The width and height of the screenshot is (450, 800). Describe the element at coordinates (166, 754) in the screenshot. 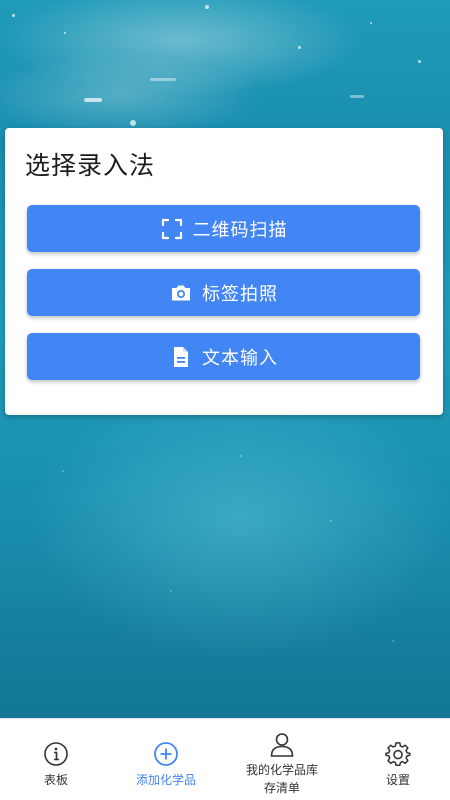

I see `add-circle-icon` at that location.